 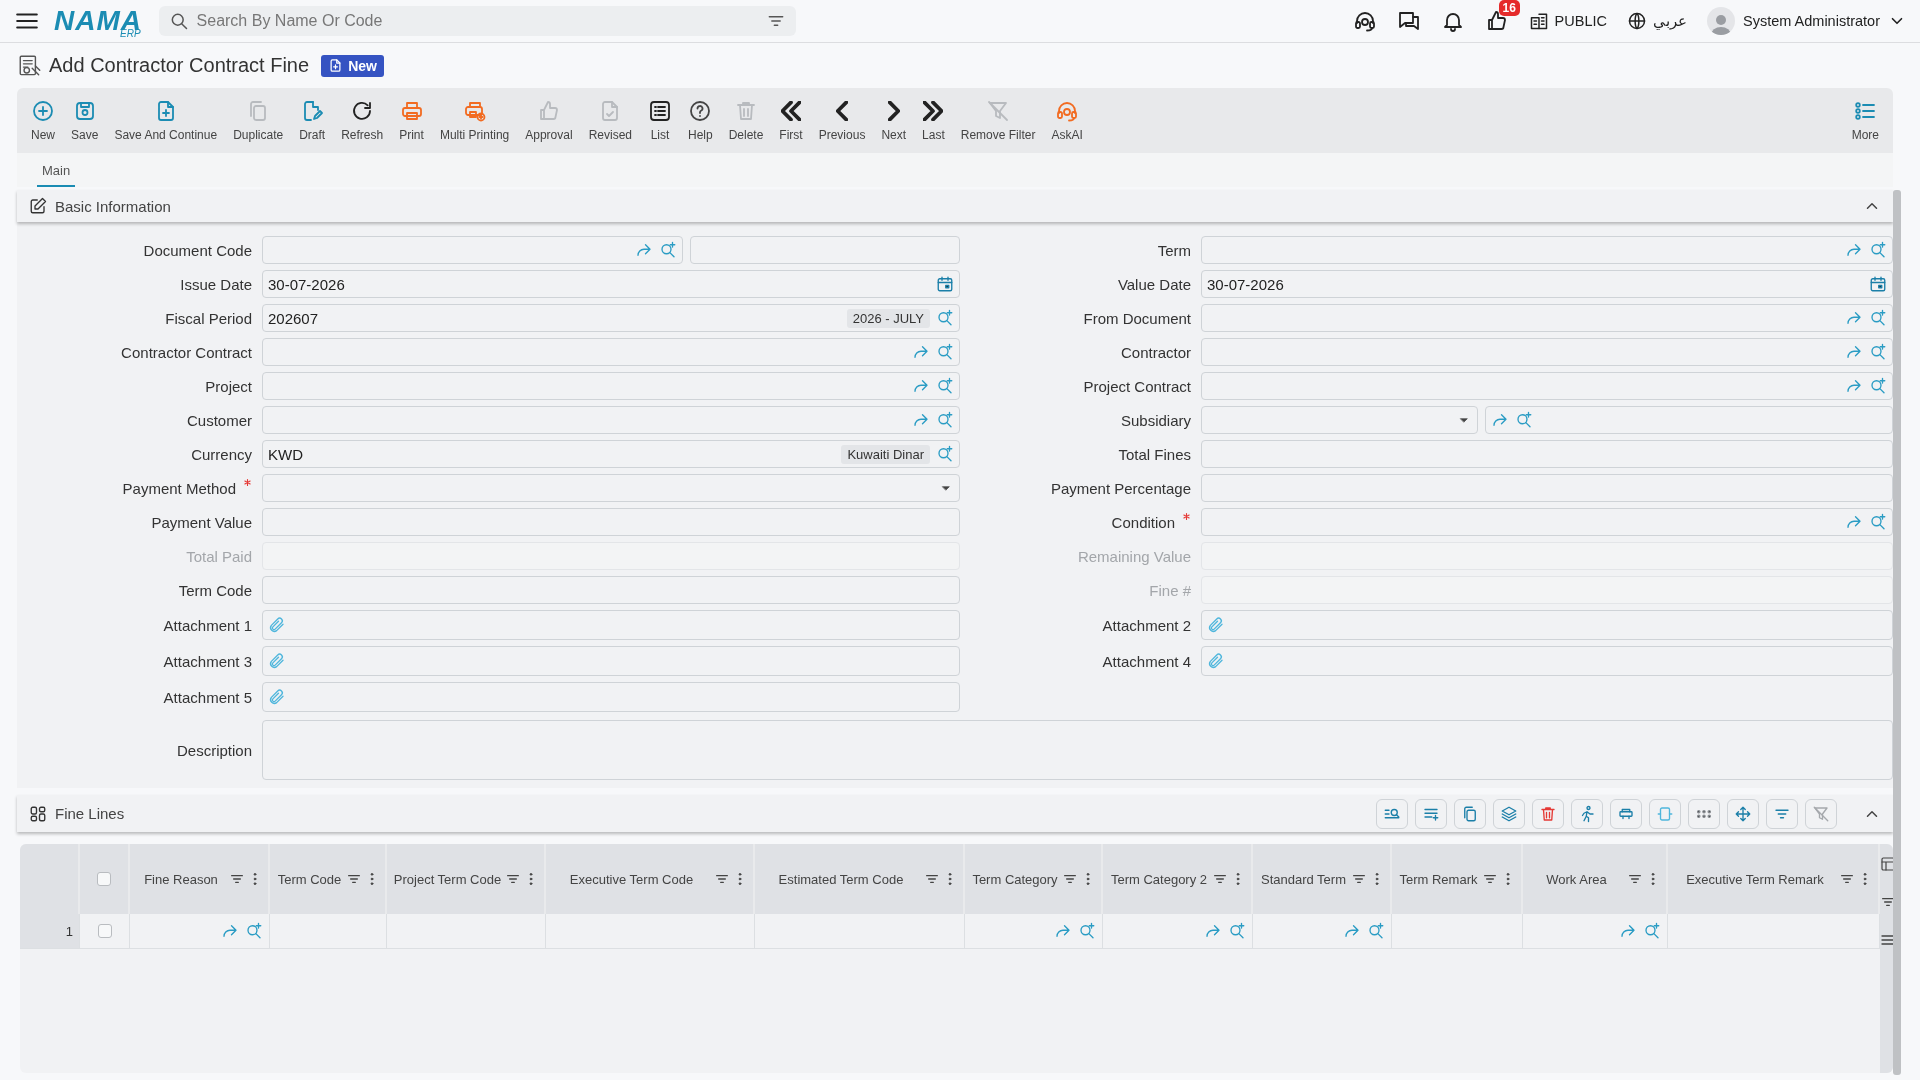 What do you see at coordinates (955, 206) in the screenshot?
I see `section-header: Basic Information` at bounding box center [955, 206].